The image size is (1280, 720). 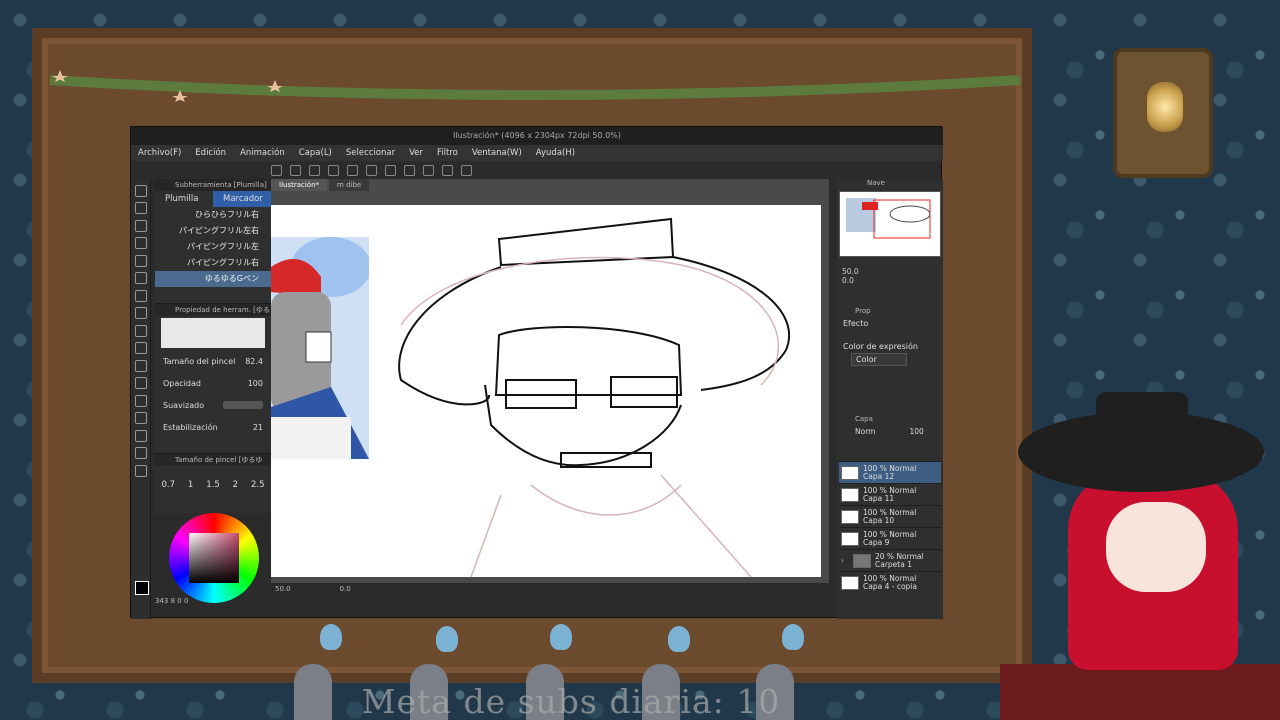 What do you see at coordinates (550, 589) in the screenshot?
I see `canvas-status-bar: 50.0 0.0` at bounding box center [550, 589].